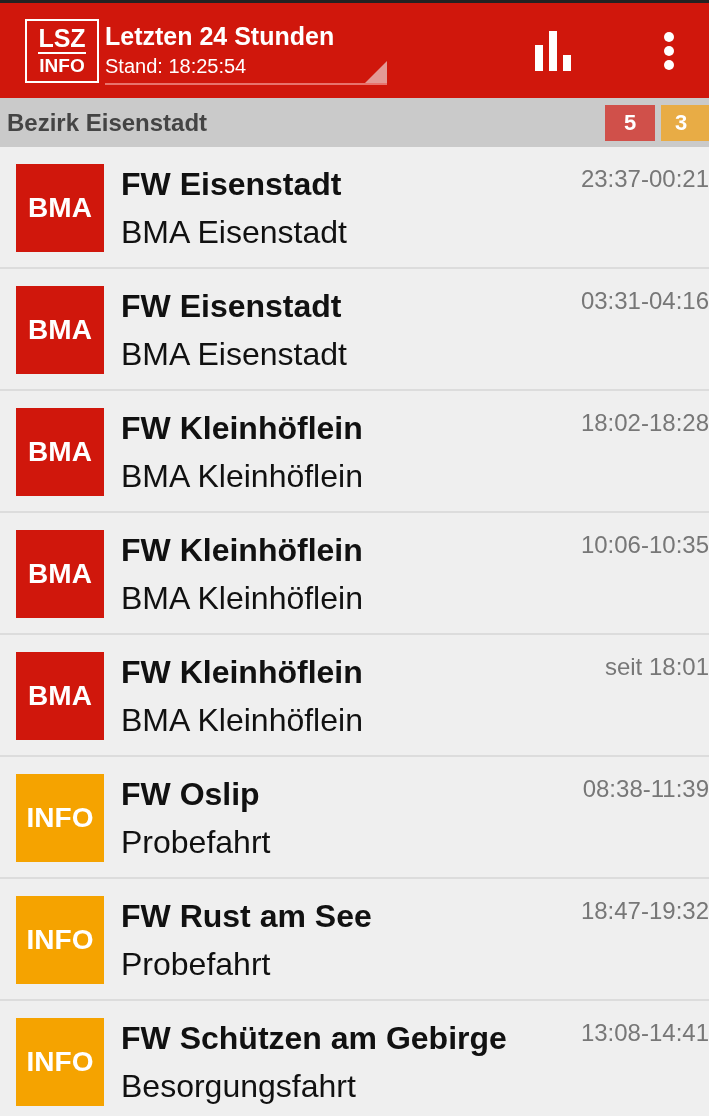 The height and width of the screenshot is (1116, 709). Describe the element at coordinates (238, 1086) in the screenshot. I see `incident-description: Besorgungsfahrt` at that location.